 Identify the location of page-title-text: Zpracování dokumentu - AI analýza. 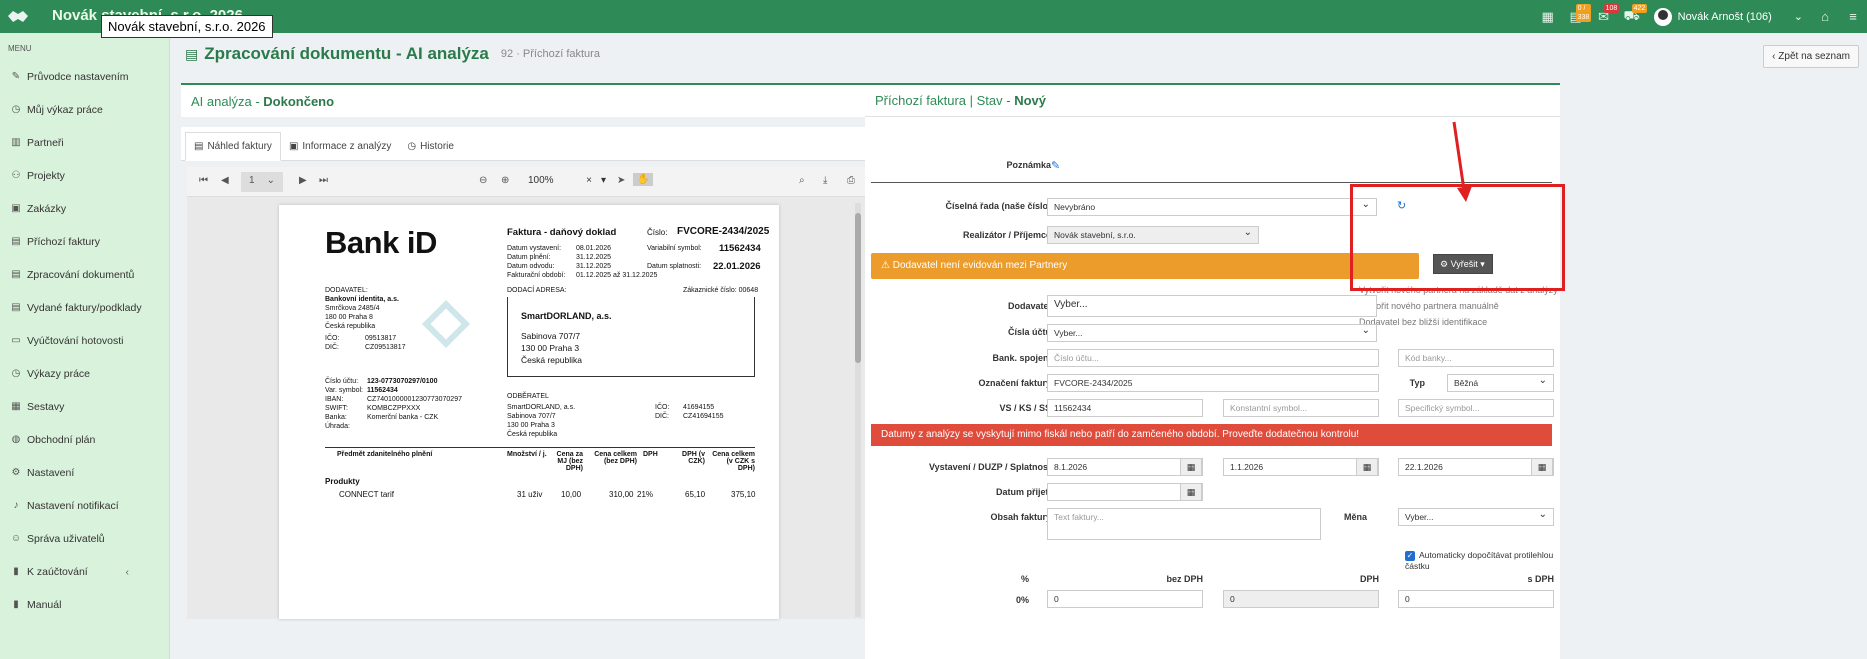
(346, 53).